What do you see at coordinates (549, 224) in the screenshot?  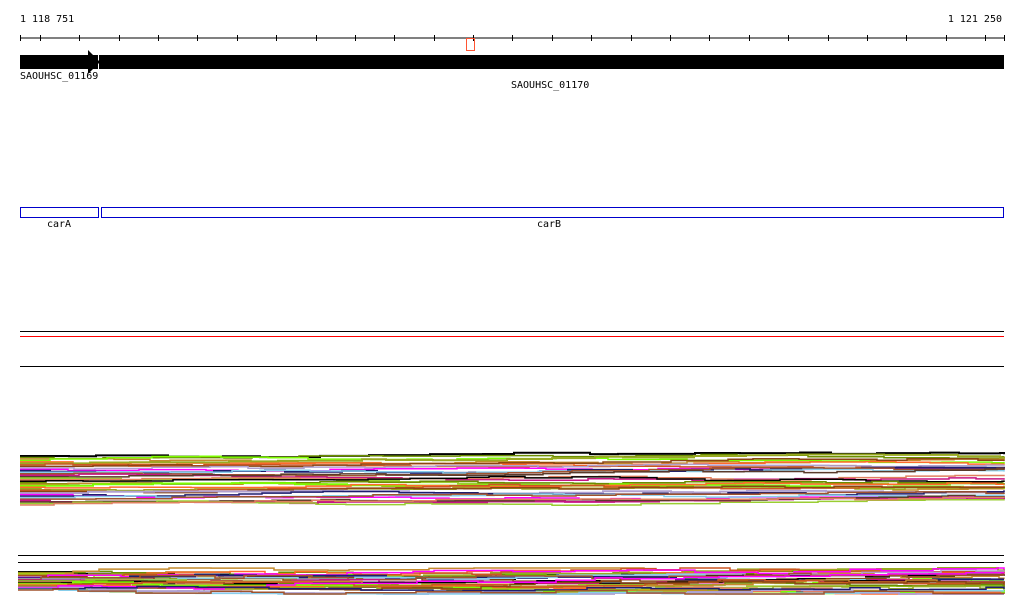 I see `annotation-label-carB: carB` at bounding box center [549, 224].